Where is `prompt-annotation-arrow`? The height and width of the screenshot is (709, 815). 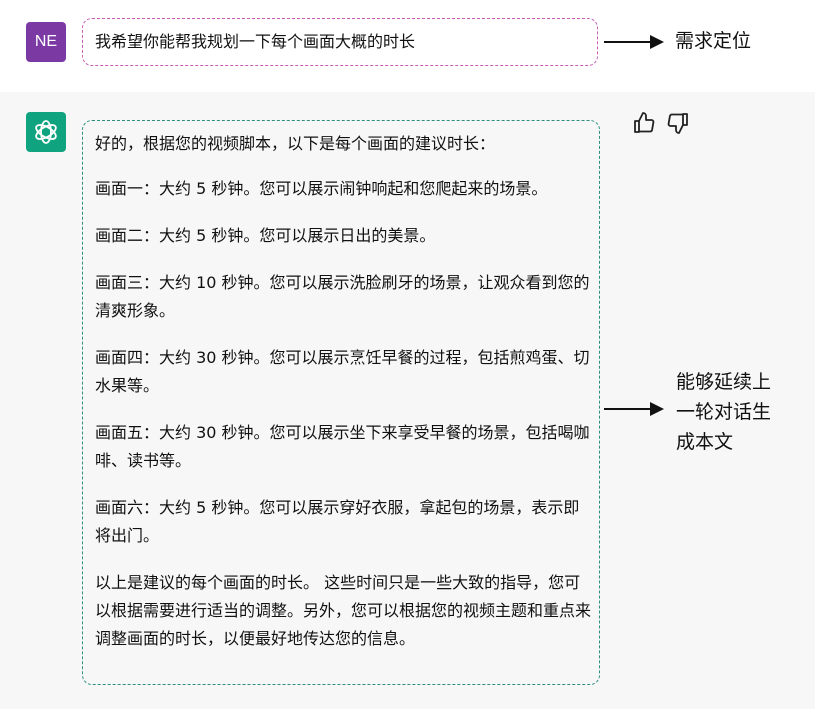
prompt-annotation-arrow is located at coordinates (634, 42).